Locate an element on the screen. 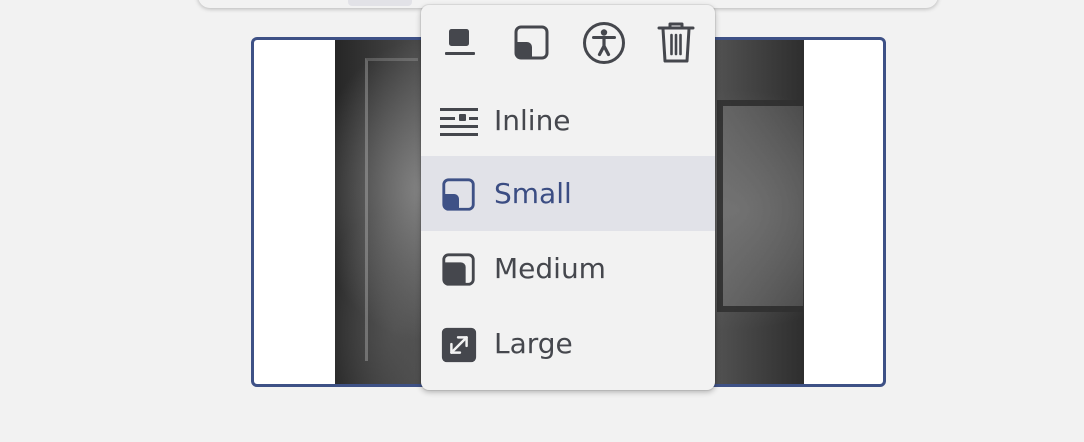 The image size is (1084, 442). toolbar-active-indicator is located at coordinates (380, 3).